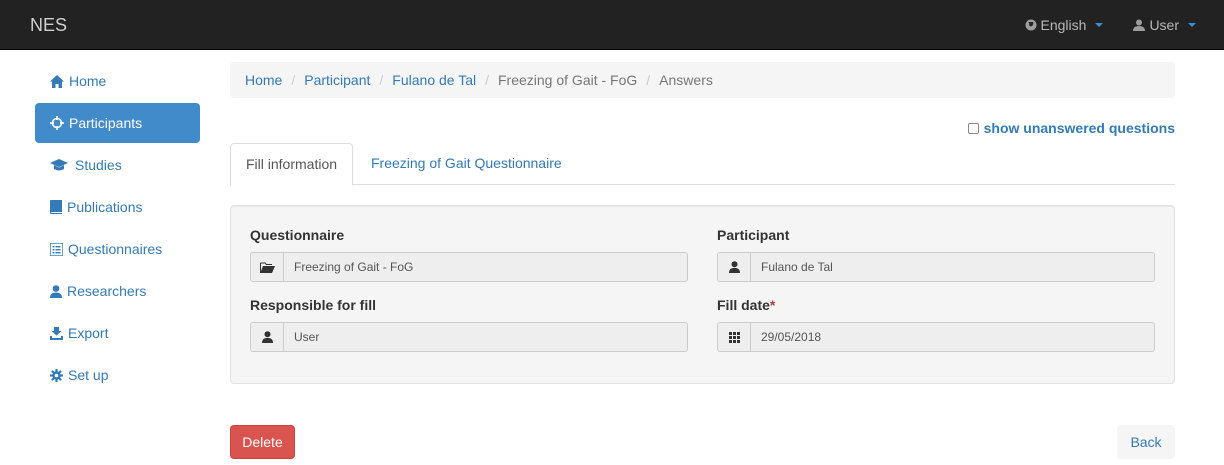 This screenshot has width=1224, height=465. Describe the element at coordinates (117, 81) in the screenshot. I see `sidebar-item-home: Home` at that location.